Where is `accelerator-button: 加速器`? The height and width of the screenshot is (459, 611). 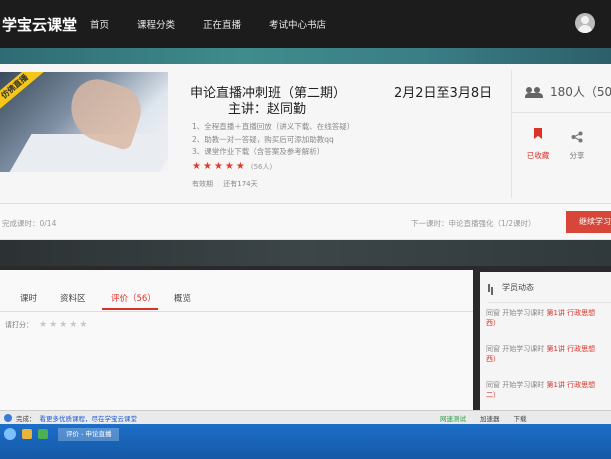
accelerator-button: 加速器 is located at coordinates (490, 418).